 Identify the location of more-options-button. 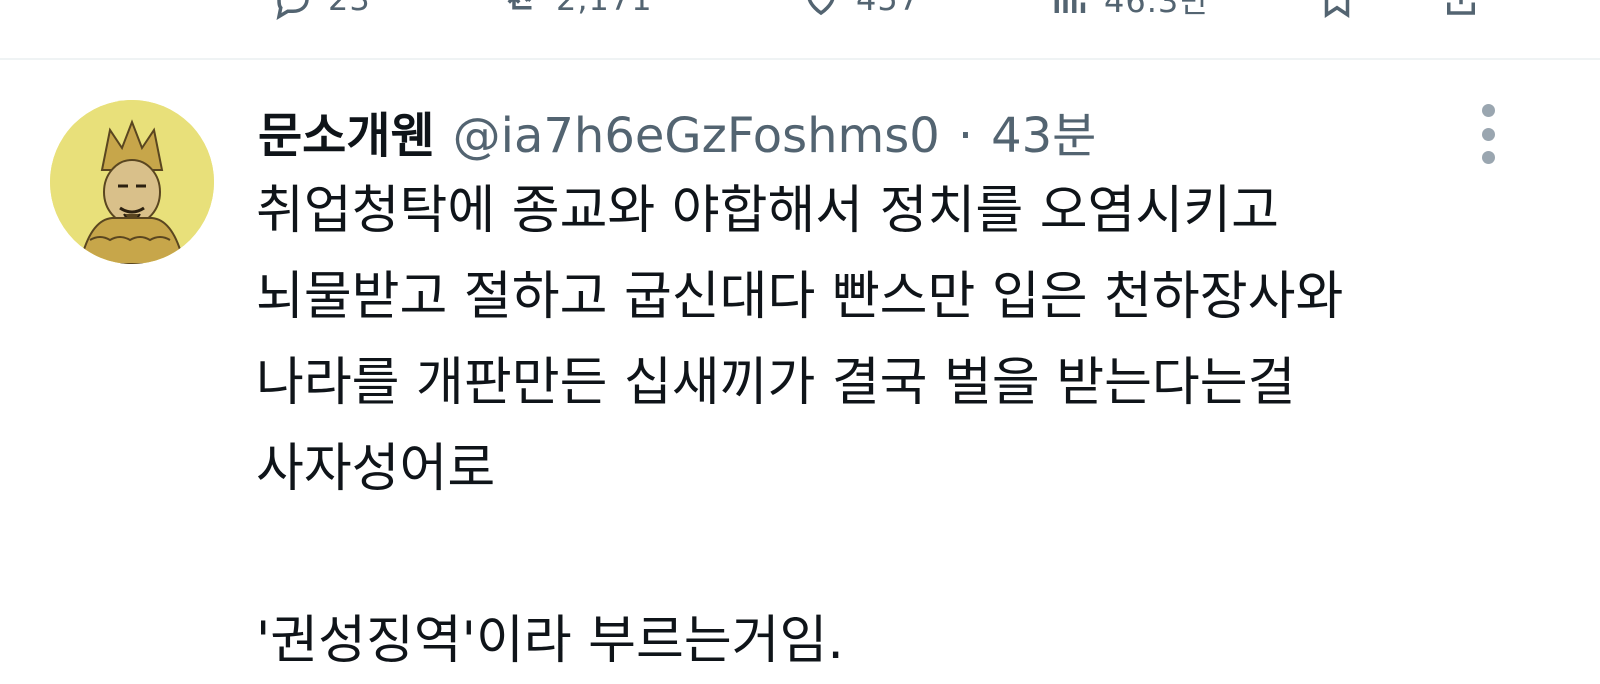
(1488, 134).